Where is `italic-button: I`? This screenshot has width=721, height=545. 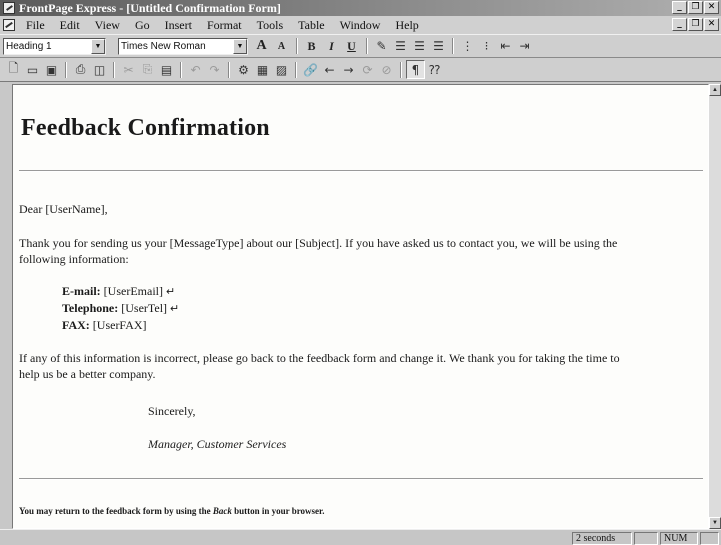 italic-button: I is located at coordinates (331, 46).